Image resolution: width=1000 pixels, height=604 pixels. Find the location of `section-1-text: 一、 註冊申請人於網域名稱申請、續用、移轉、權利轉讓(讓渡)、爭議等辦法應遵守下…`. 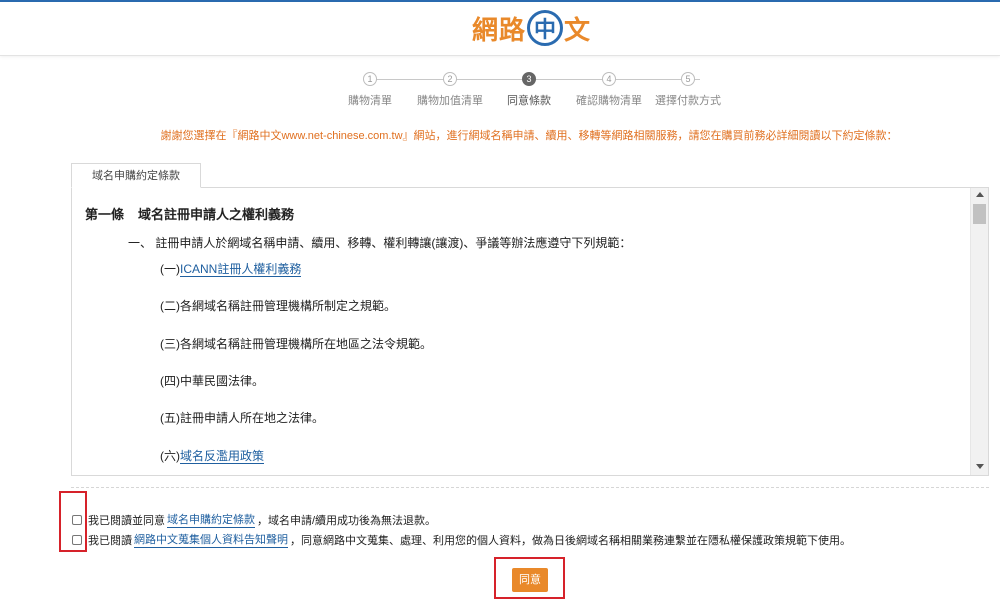

section-1-text: 一、 註冊申請人於網域名稱申請、續用、移轉、權利轉讓(讓渡)、爭議等辦法應遵守下… is located at coordinates (380, 243).